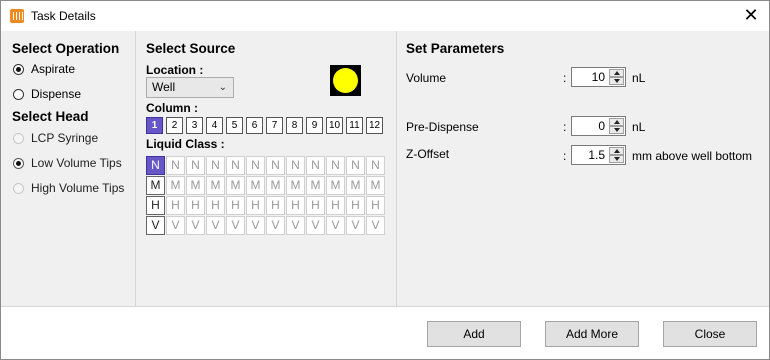 Image resolution: width=770 pixels, height=360 pixels. I want to click on column-button-8: 8, so click(294, 125).